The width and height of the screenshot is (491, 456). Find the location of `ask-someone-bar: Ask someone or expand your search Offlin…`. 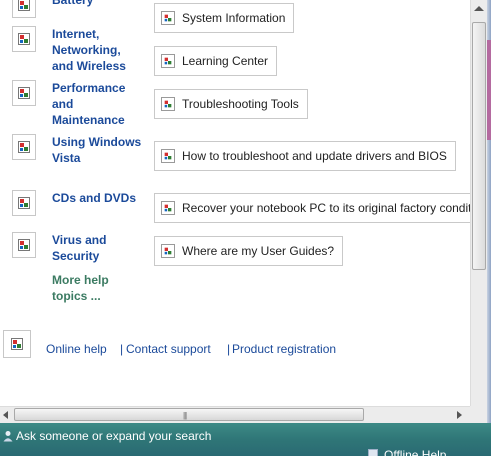

ask-someone-bar: Ask someone or expand your search Offlin… is located at coordinates (245, 439).